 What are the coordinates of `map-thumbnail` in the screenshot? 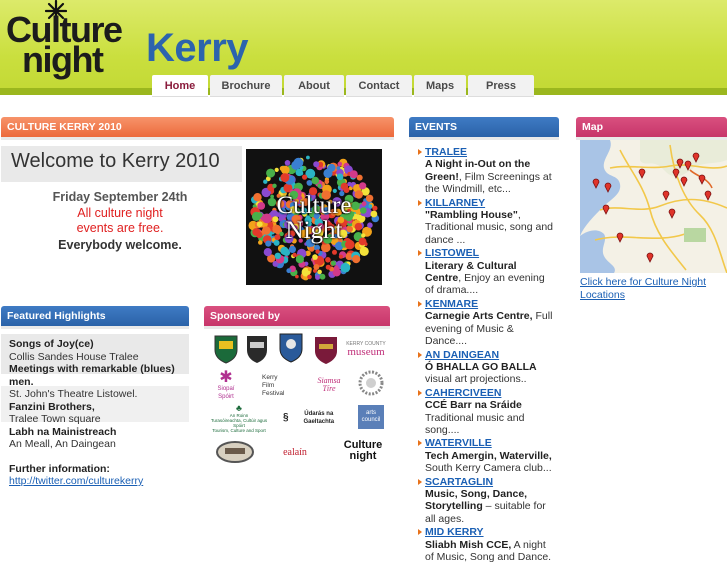 It's located at (653, 206).